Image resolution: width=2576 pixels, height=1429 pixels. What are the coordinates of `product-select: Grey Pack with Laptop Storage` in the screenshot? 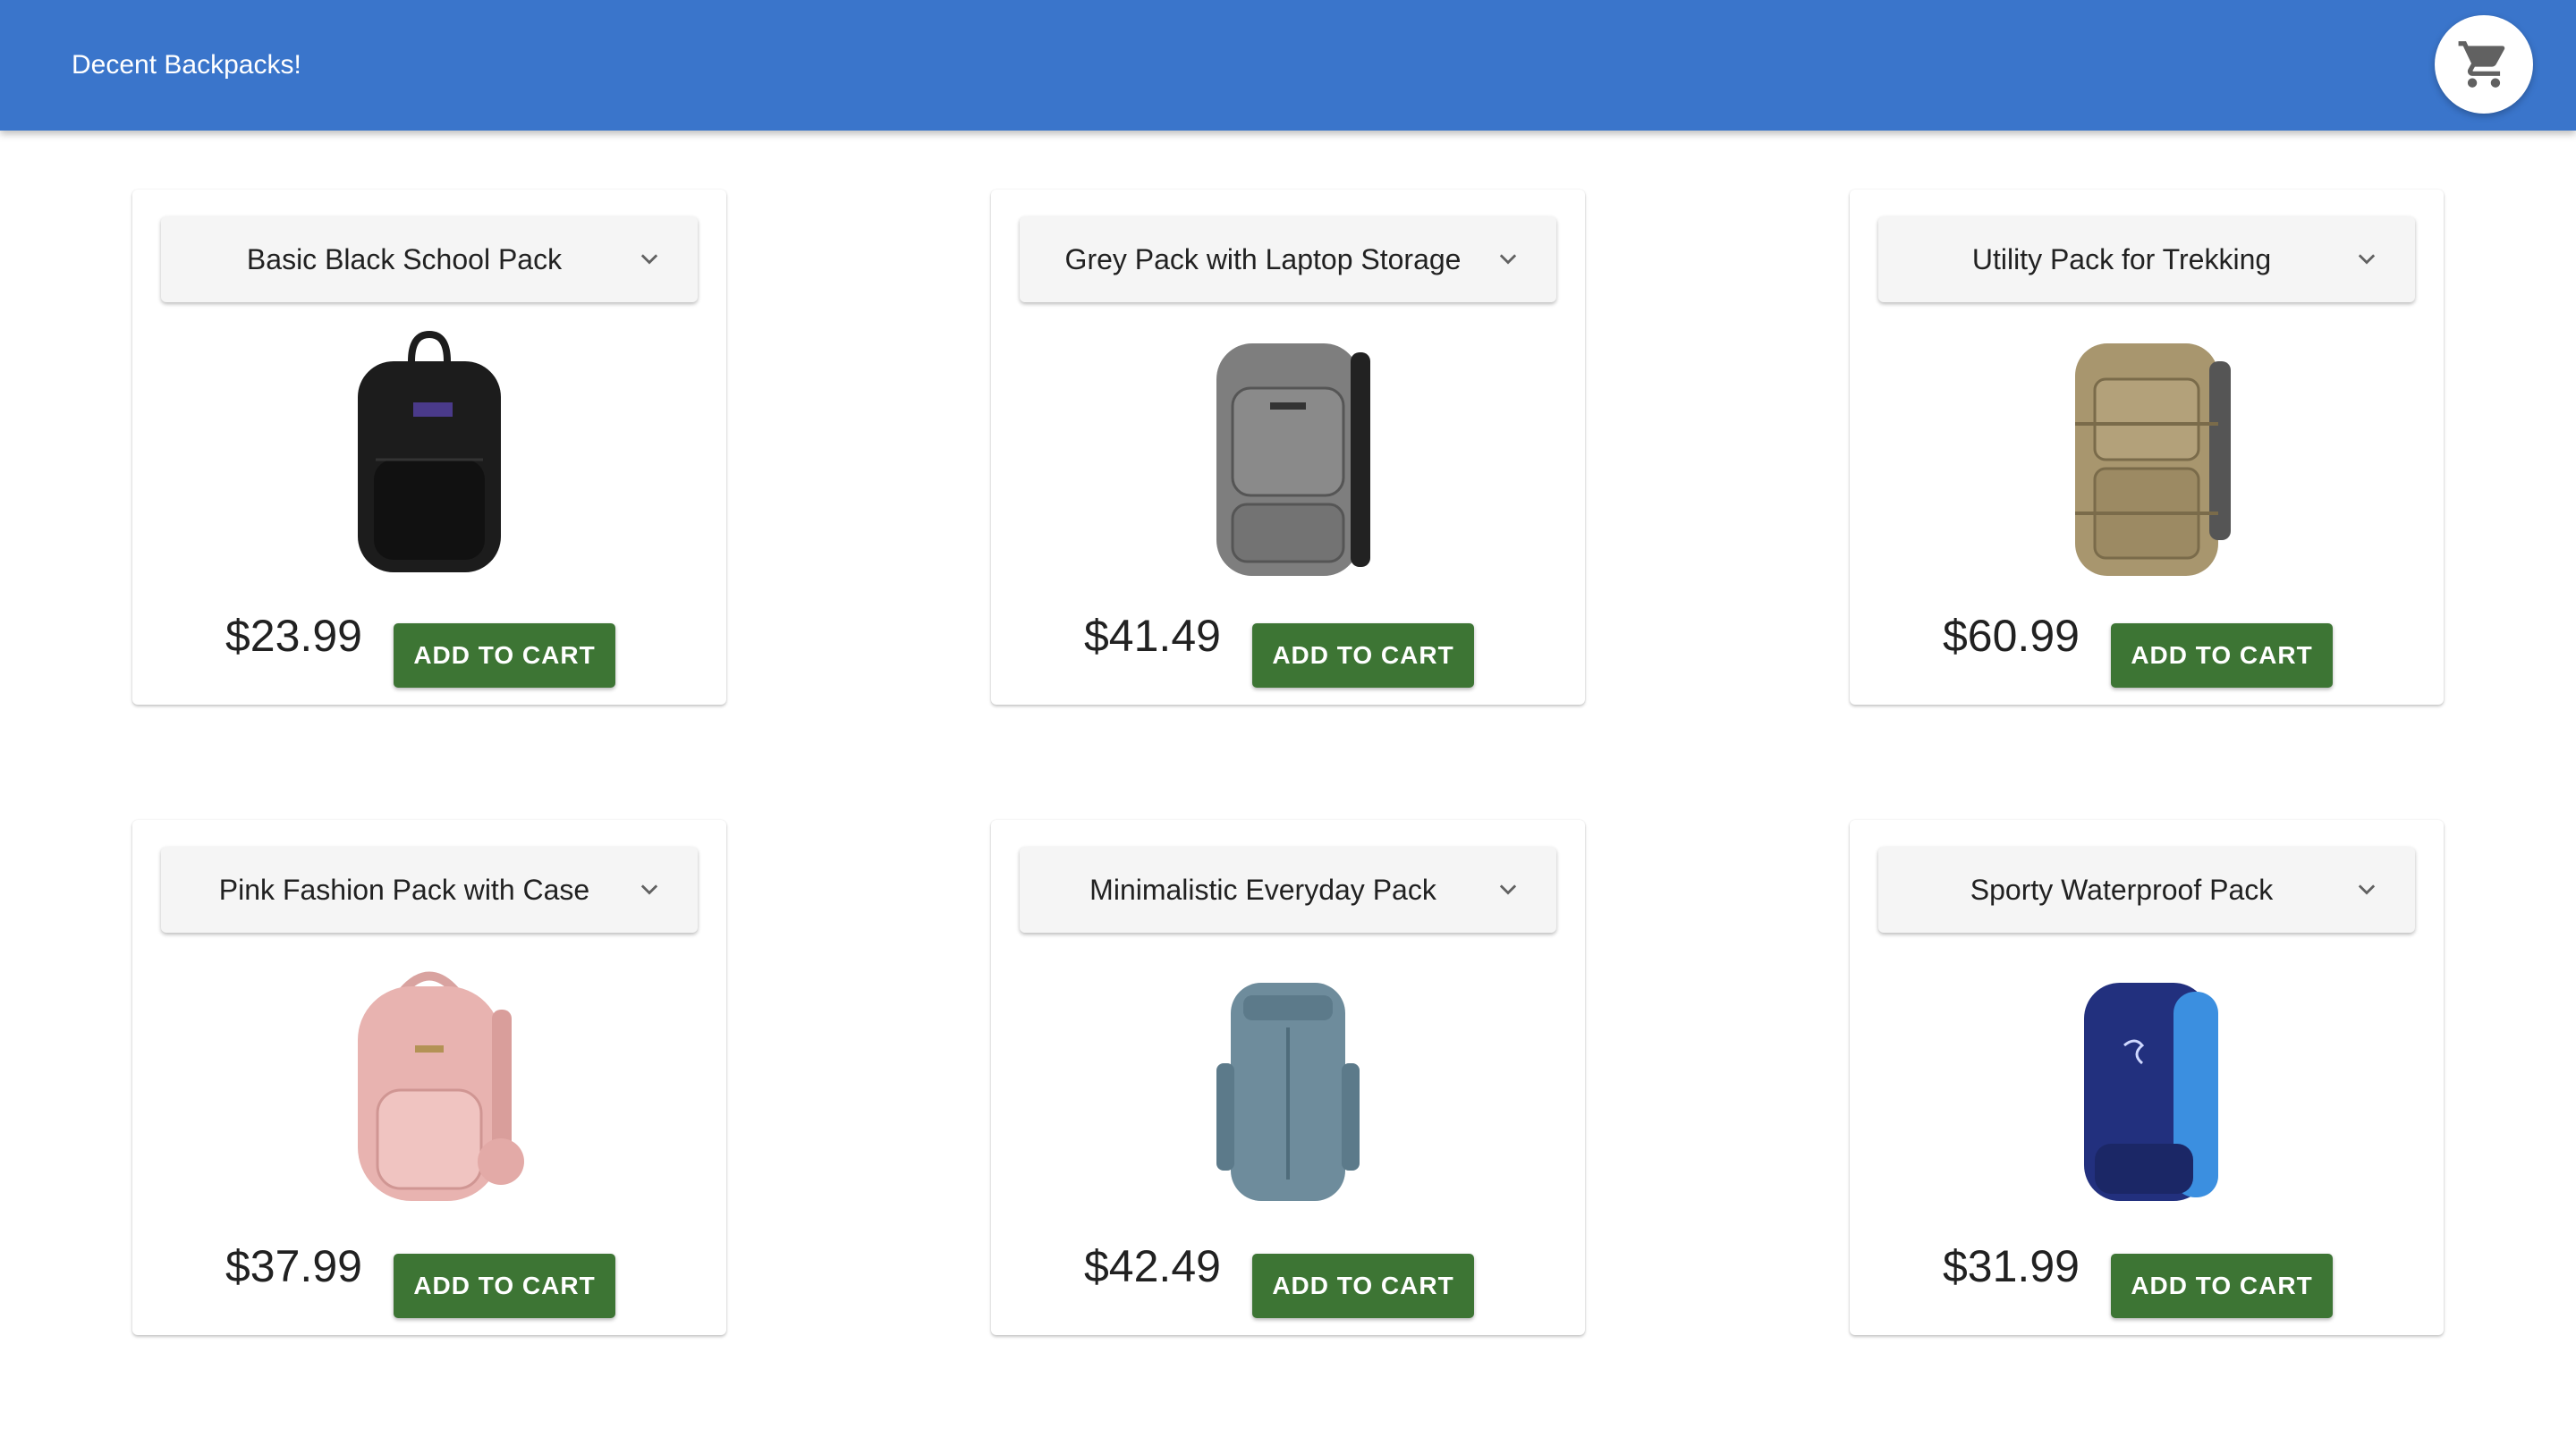 It's located at (1288, 259).